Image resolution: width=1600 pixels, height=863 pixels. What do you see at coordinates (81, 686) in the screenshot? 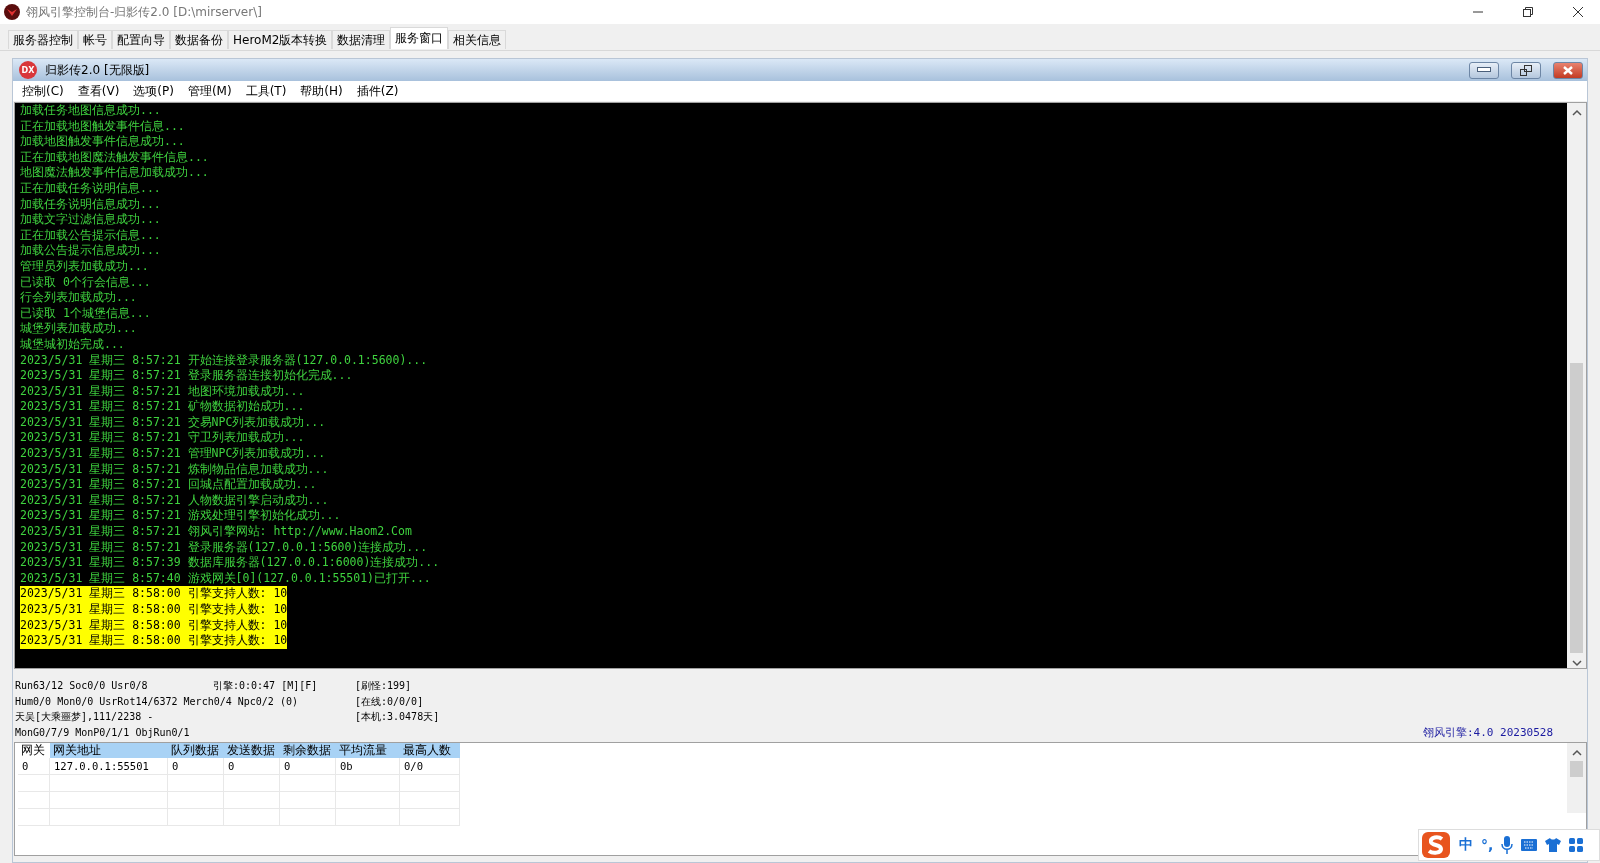
I see `status-text: Run63/12 Soc0/0 Usr0/8` at bounding box center [81, 686].